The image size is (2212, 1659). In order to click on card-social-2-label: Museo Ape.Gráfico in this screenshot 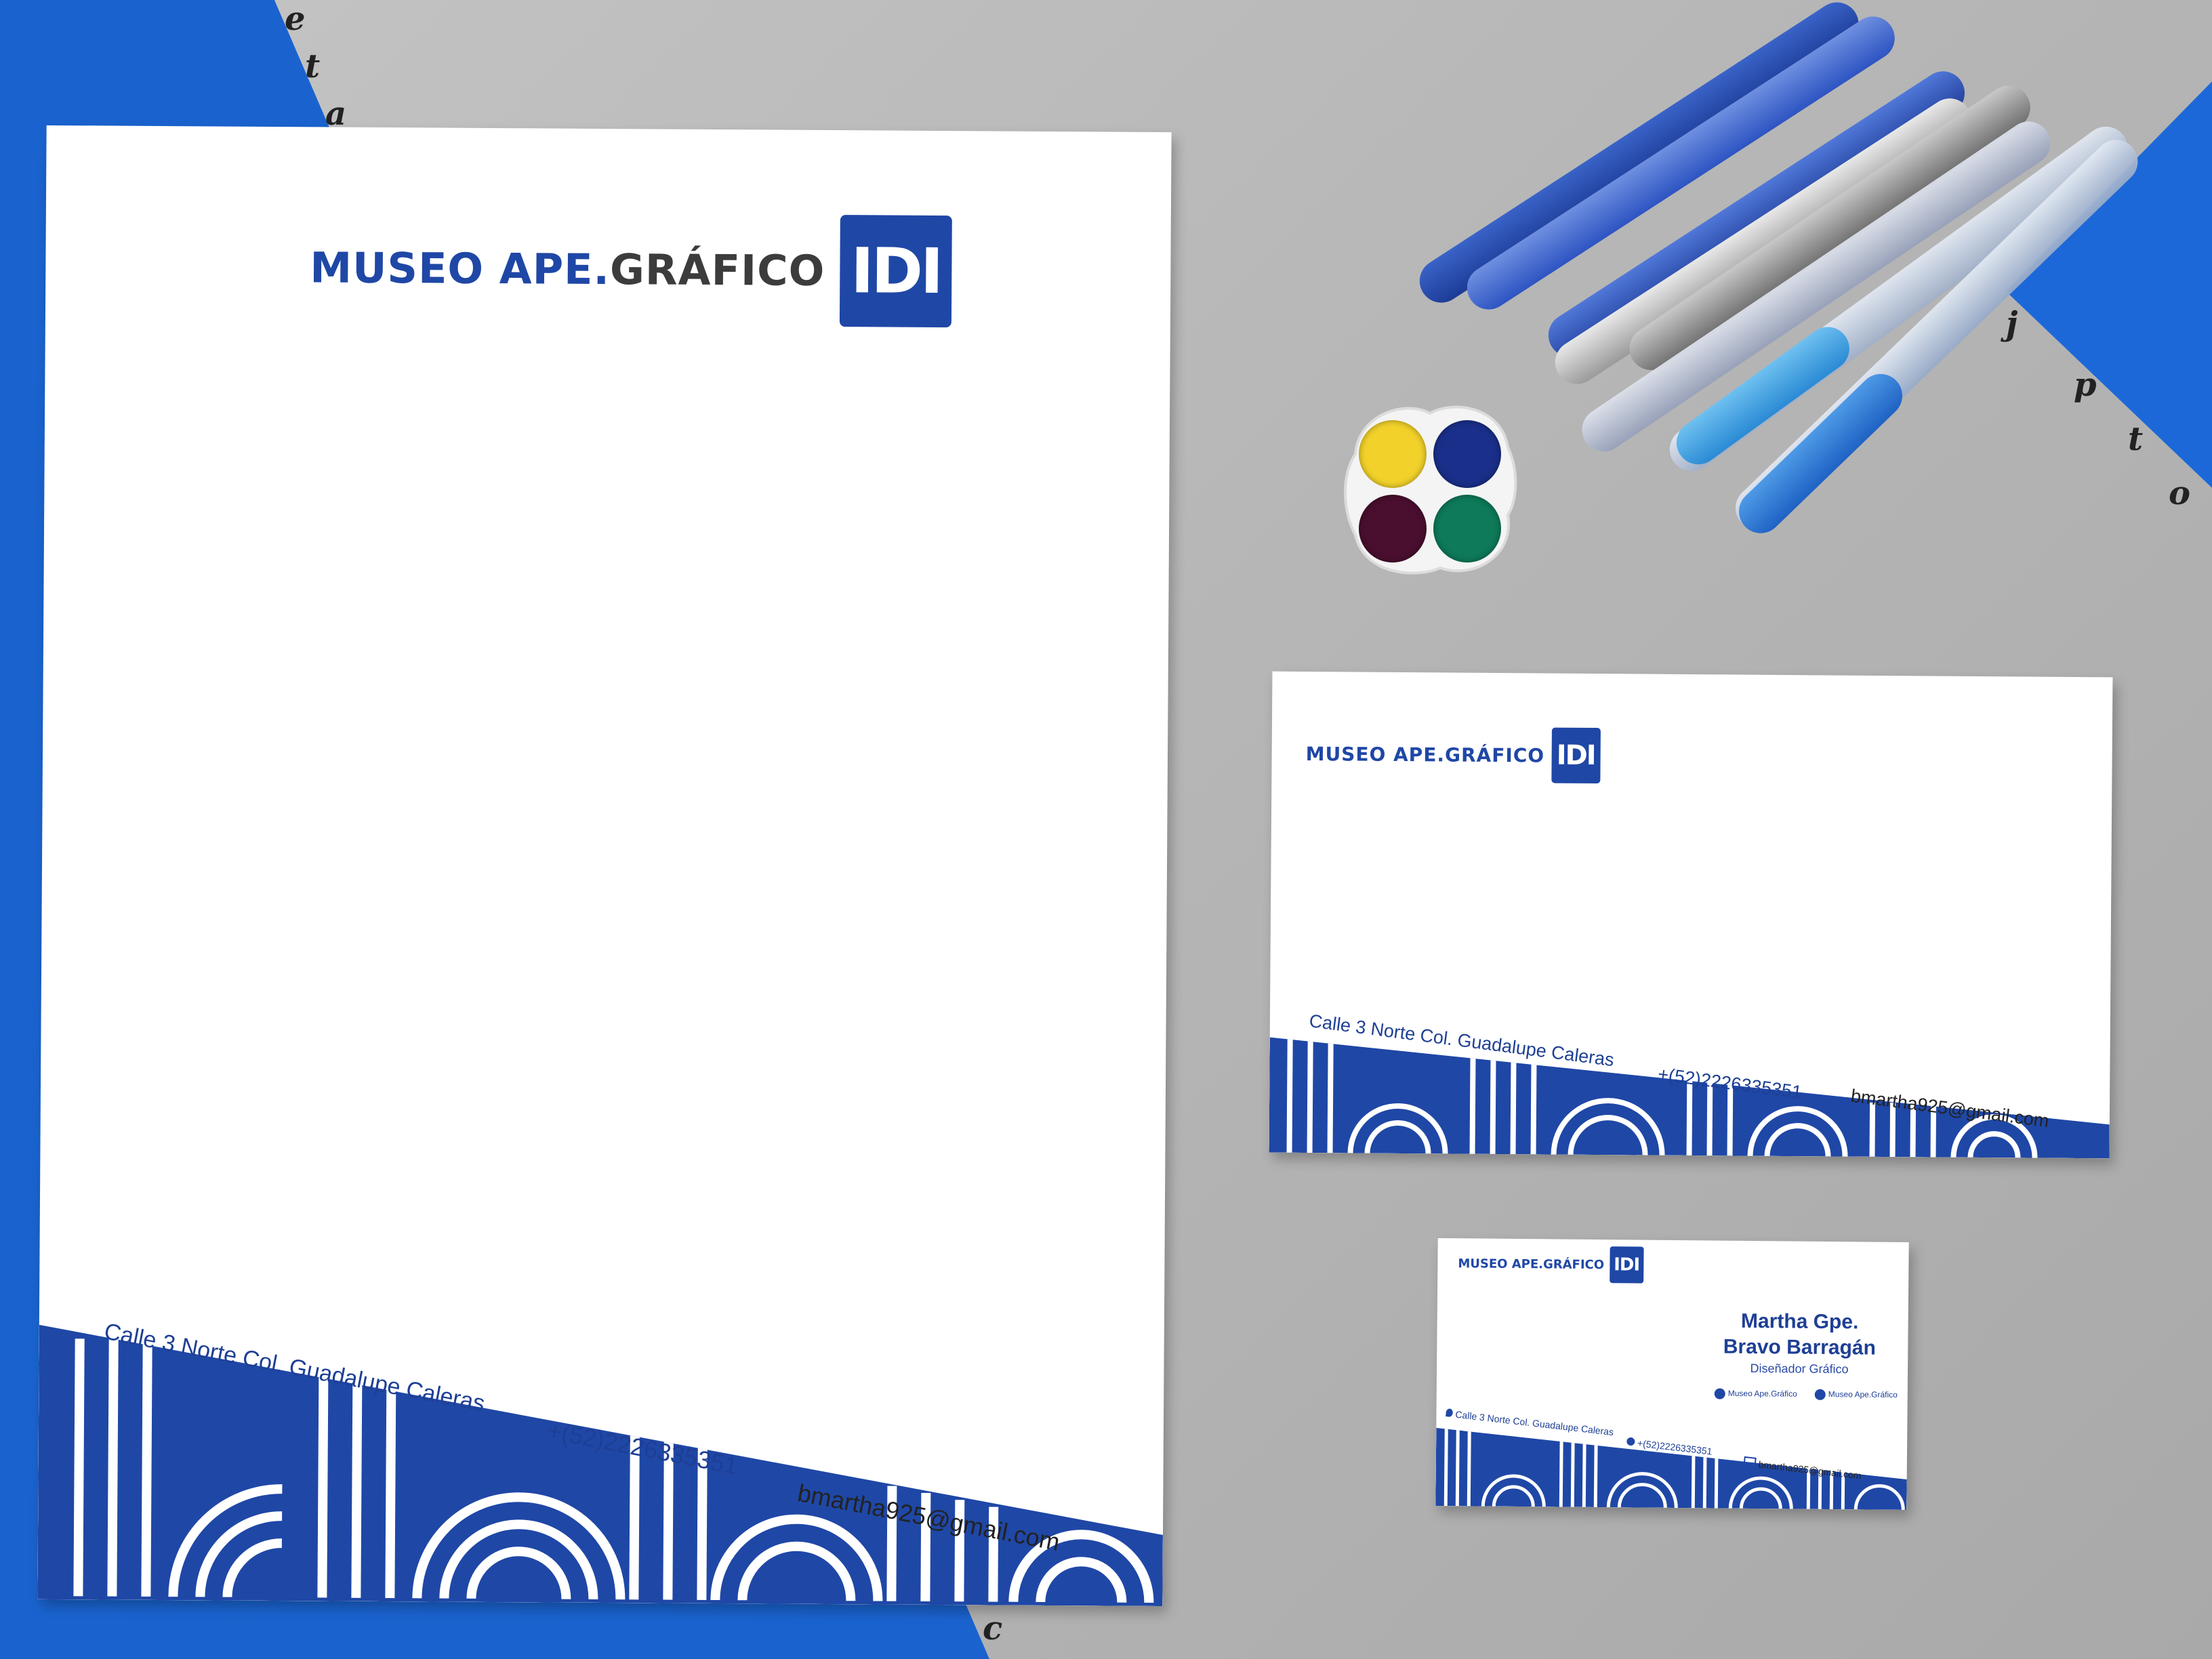, I will do `click(1863, 1395)`.